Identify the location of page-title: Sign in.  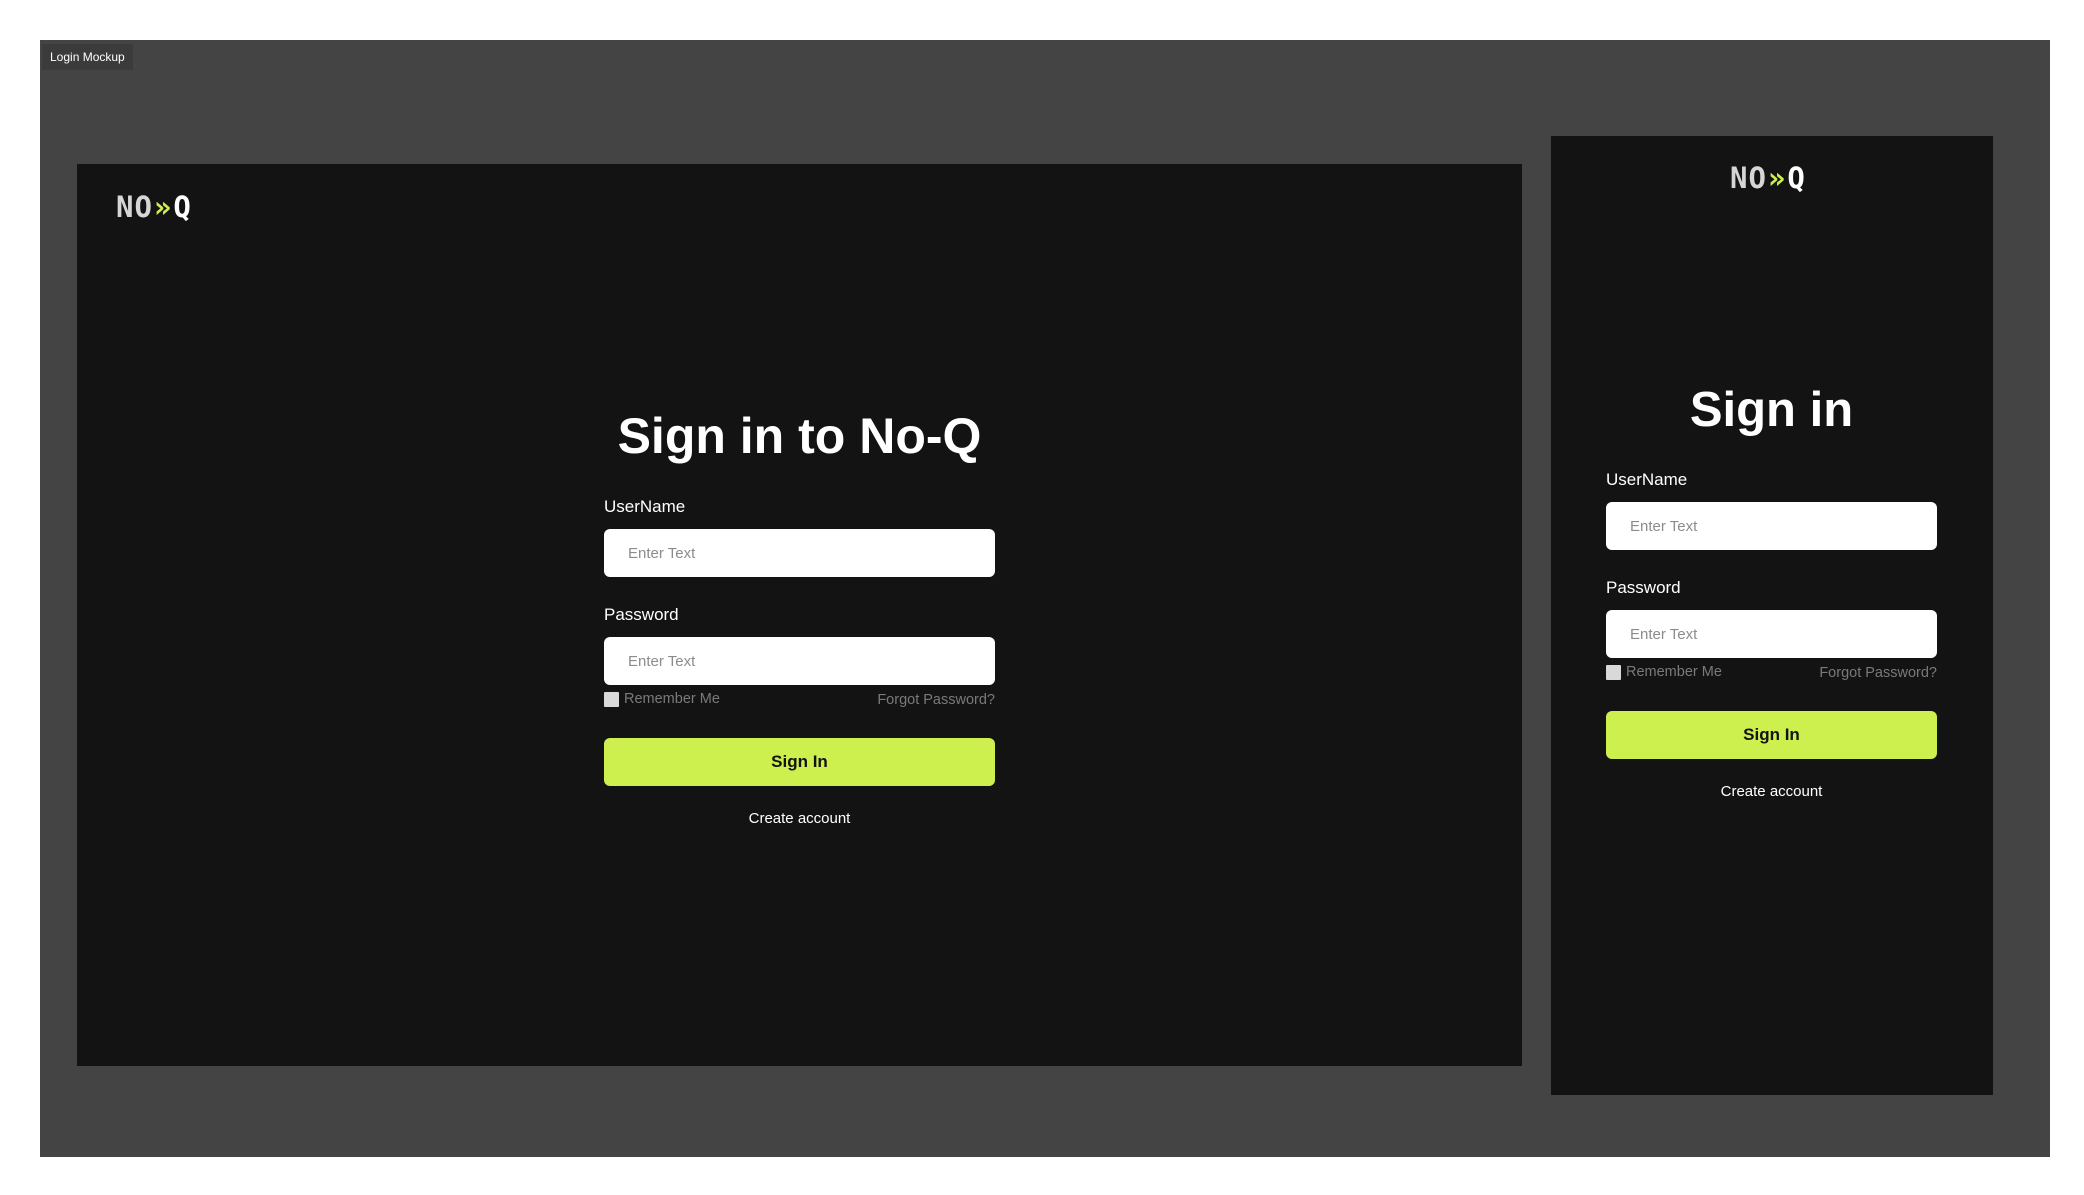
(1771, 410).